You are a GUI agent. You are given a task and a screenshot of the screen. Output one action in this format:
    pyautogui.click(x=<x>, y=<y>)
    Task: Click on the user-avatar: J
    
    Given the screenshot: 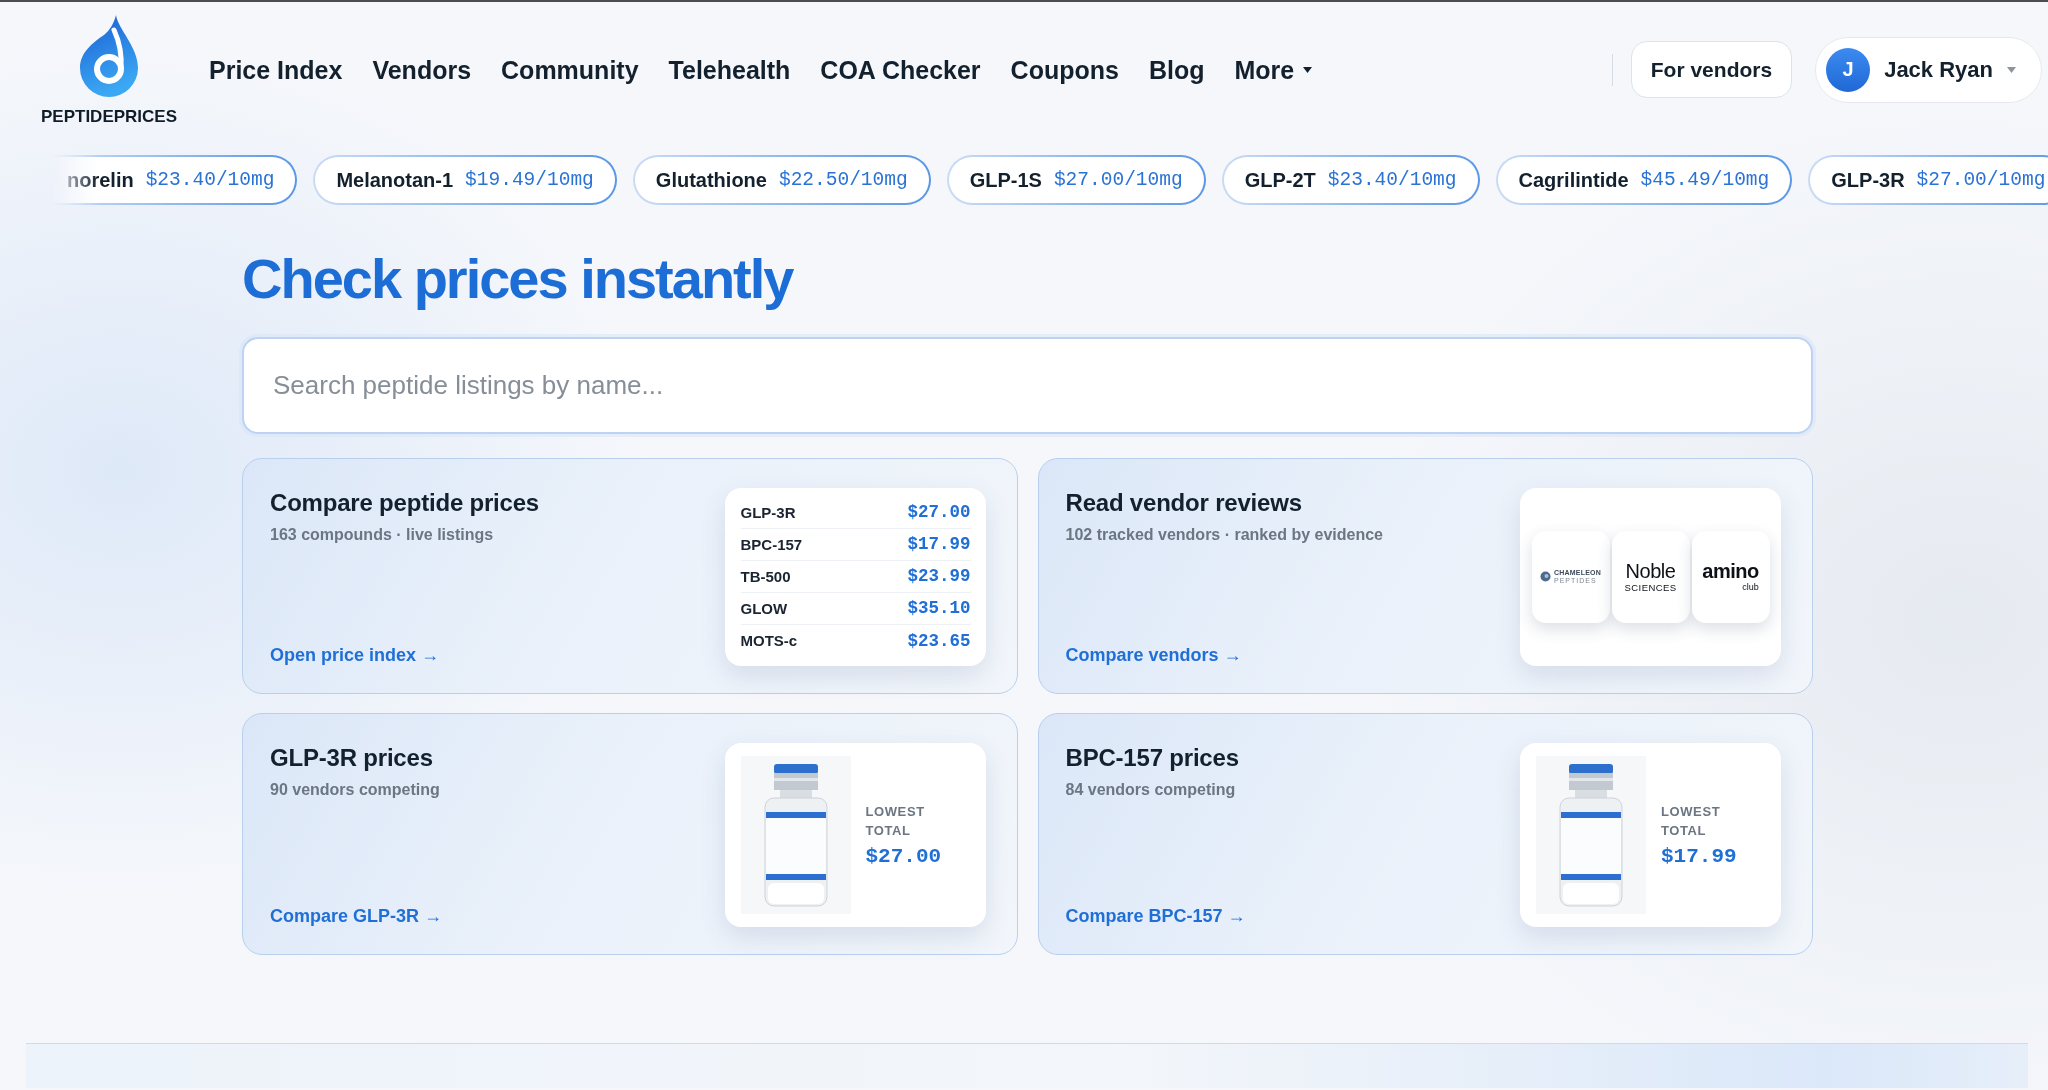 What is the action you would take?
    pyautogui.click(x=1848, y=69)
    